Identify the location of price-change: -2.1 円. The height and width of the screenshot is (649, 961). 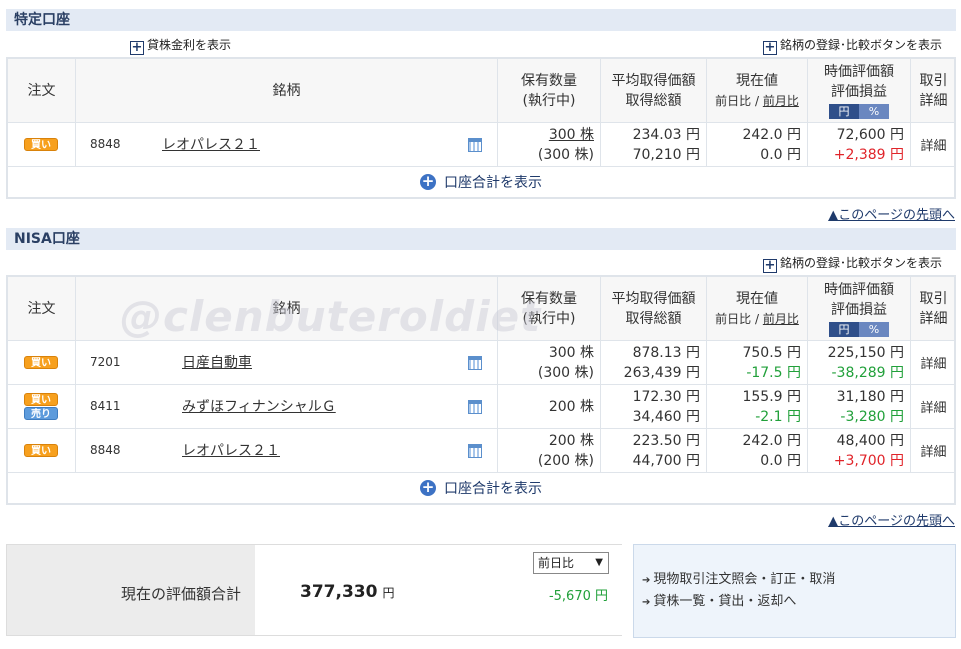
(778, 416).